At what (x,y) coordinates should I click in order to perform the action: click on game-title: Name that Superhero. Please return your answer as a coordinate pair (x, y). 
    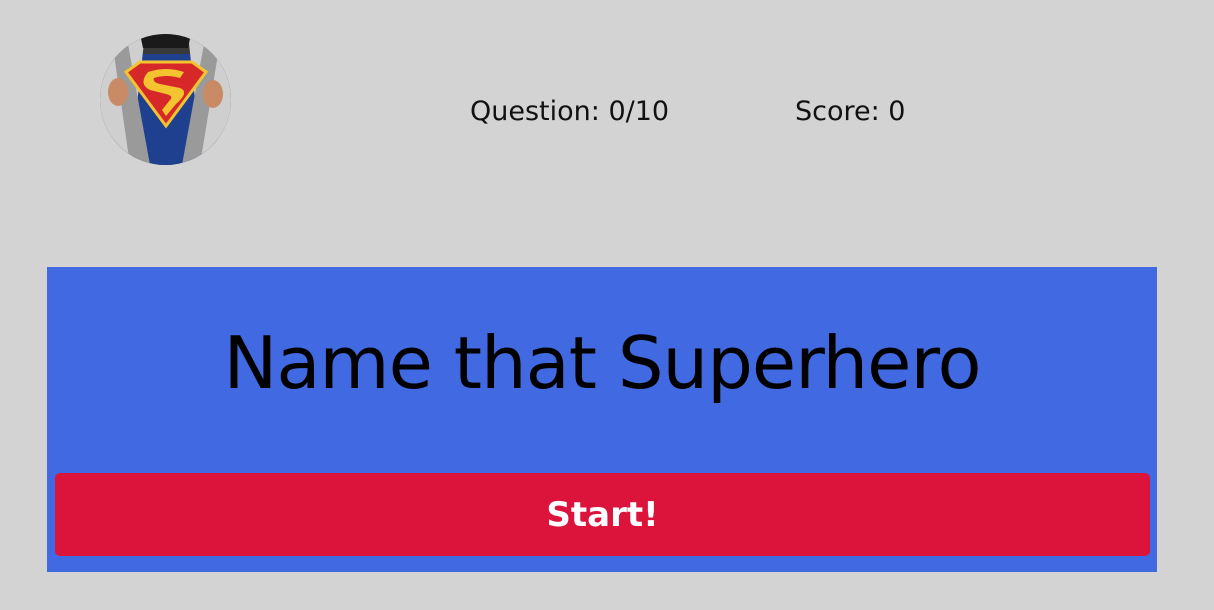
    Looking at the image, I should click on (602, 363).